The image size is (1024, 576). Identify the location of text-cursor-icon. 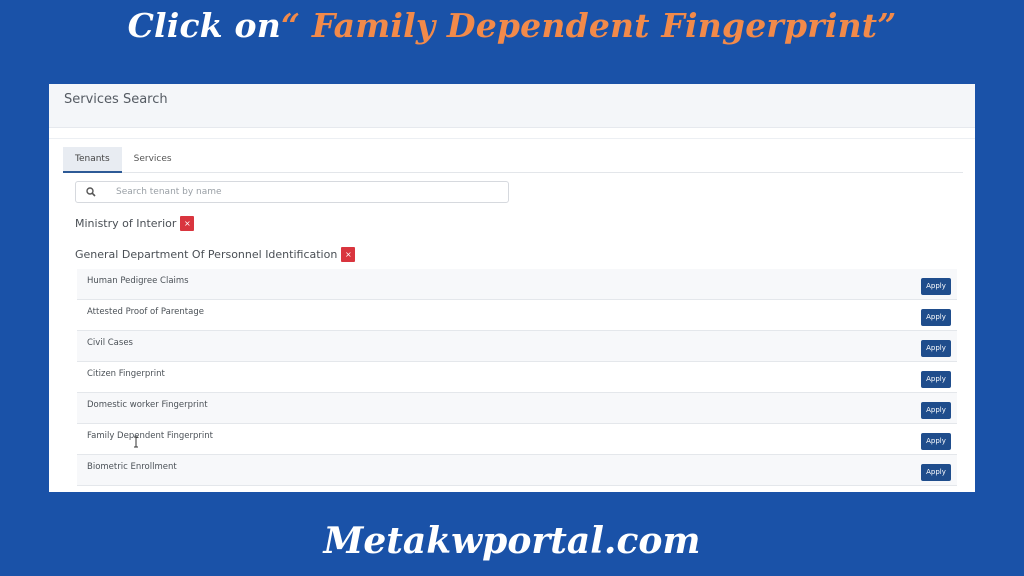
(136, 442).